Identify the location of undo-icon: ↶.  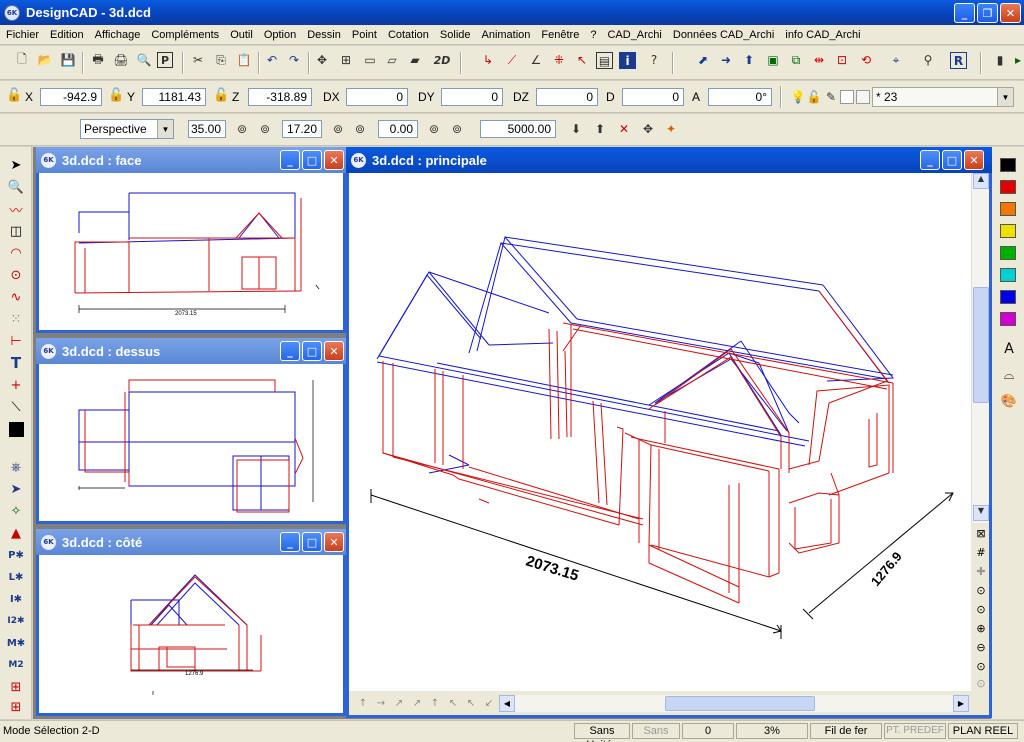
(272, 60).